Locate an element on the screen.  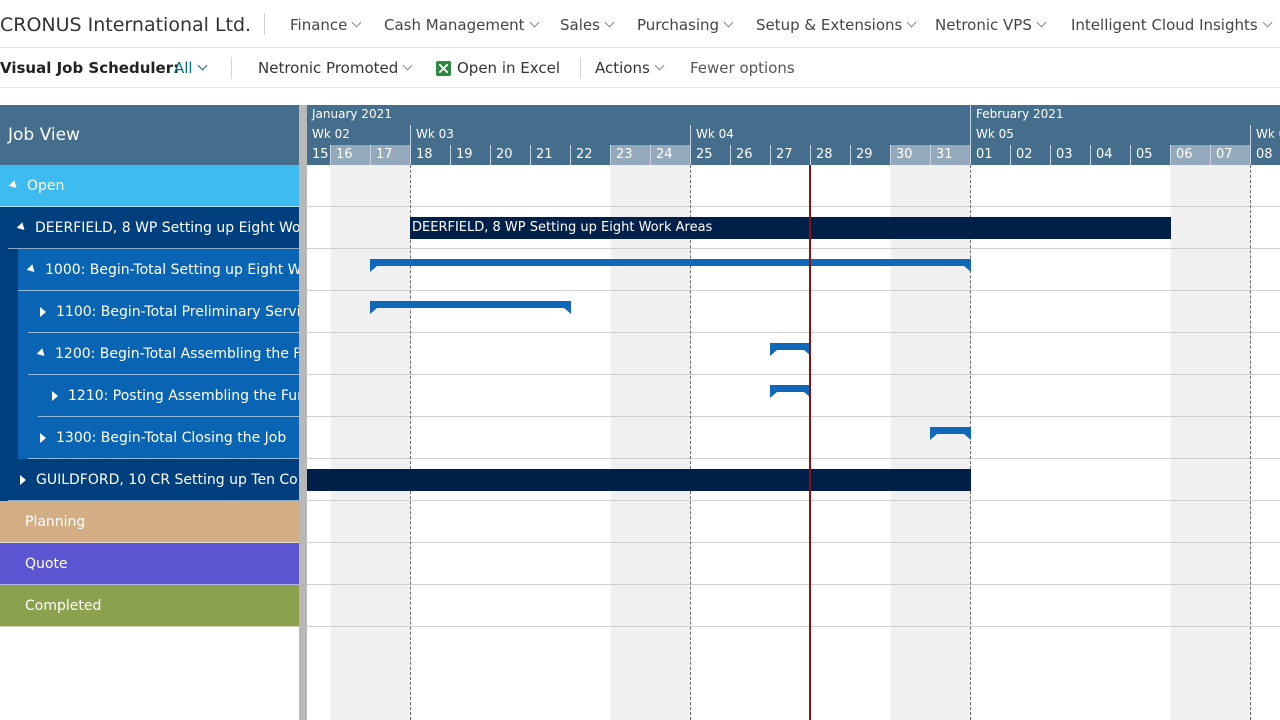
day-label: 30 is located at coordinates (910, 155).